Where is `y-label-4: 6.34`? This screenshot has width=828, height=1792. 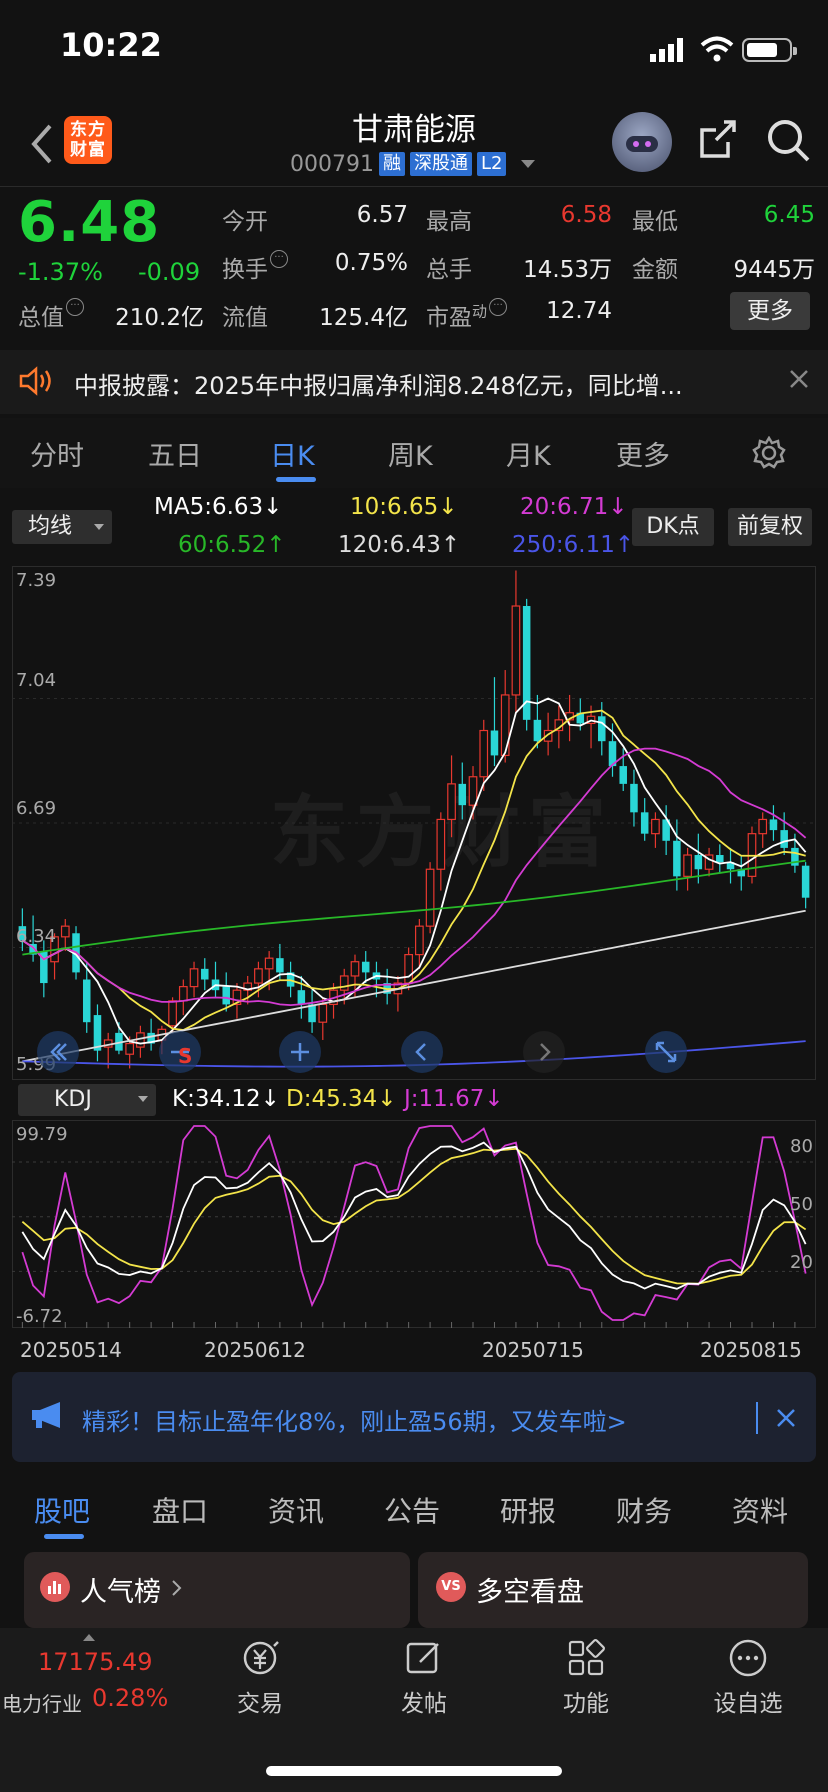
y-label-4: 6.34 is located at coordinates (36, 936).